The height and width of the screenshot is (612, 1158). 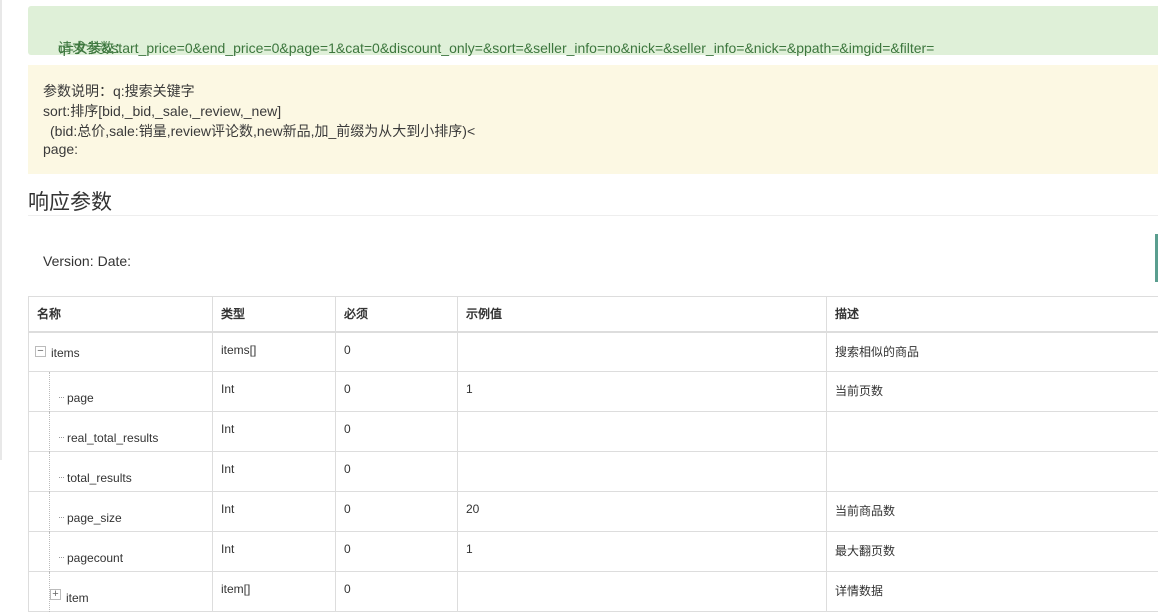 What do you see at coordinates (121, 314) in the screenshot?
I see `header-name: 名称` at bounding box center [121, 314].